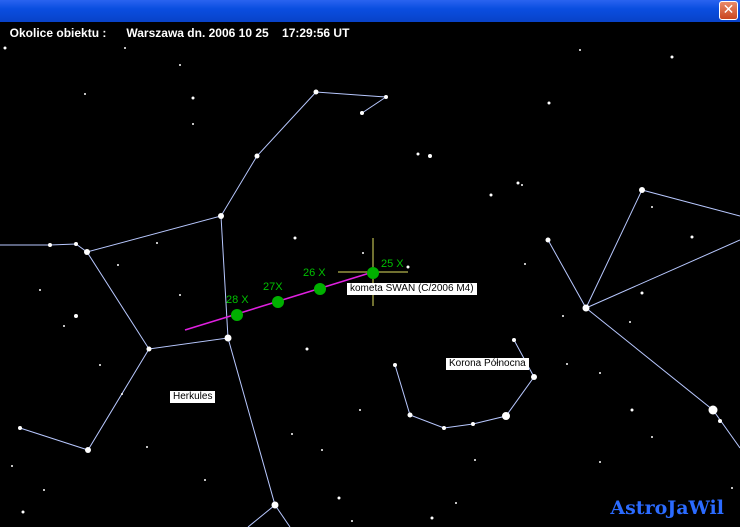  I want to click on comet-name-label: kometa SWAN (C/2006 M4), so click(412, 289).